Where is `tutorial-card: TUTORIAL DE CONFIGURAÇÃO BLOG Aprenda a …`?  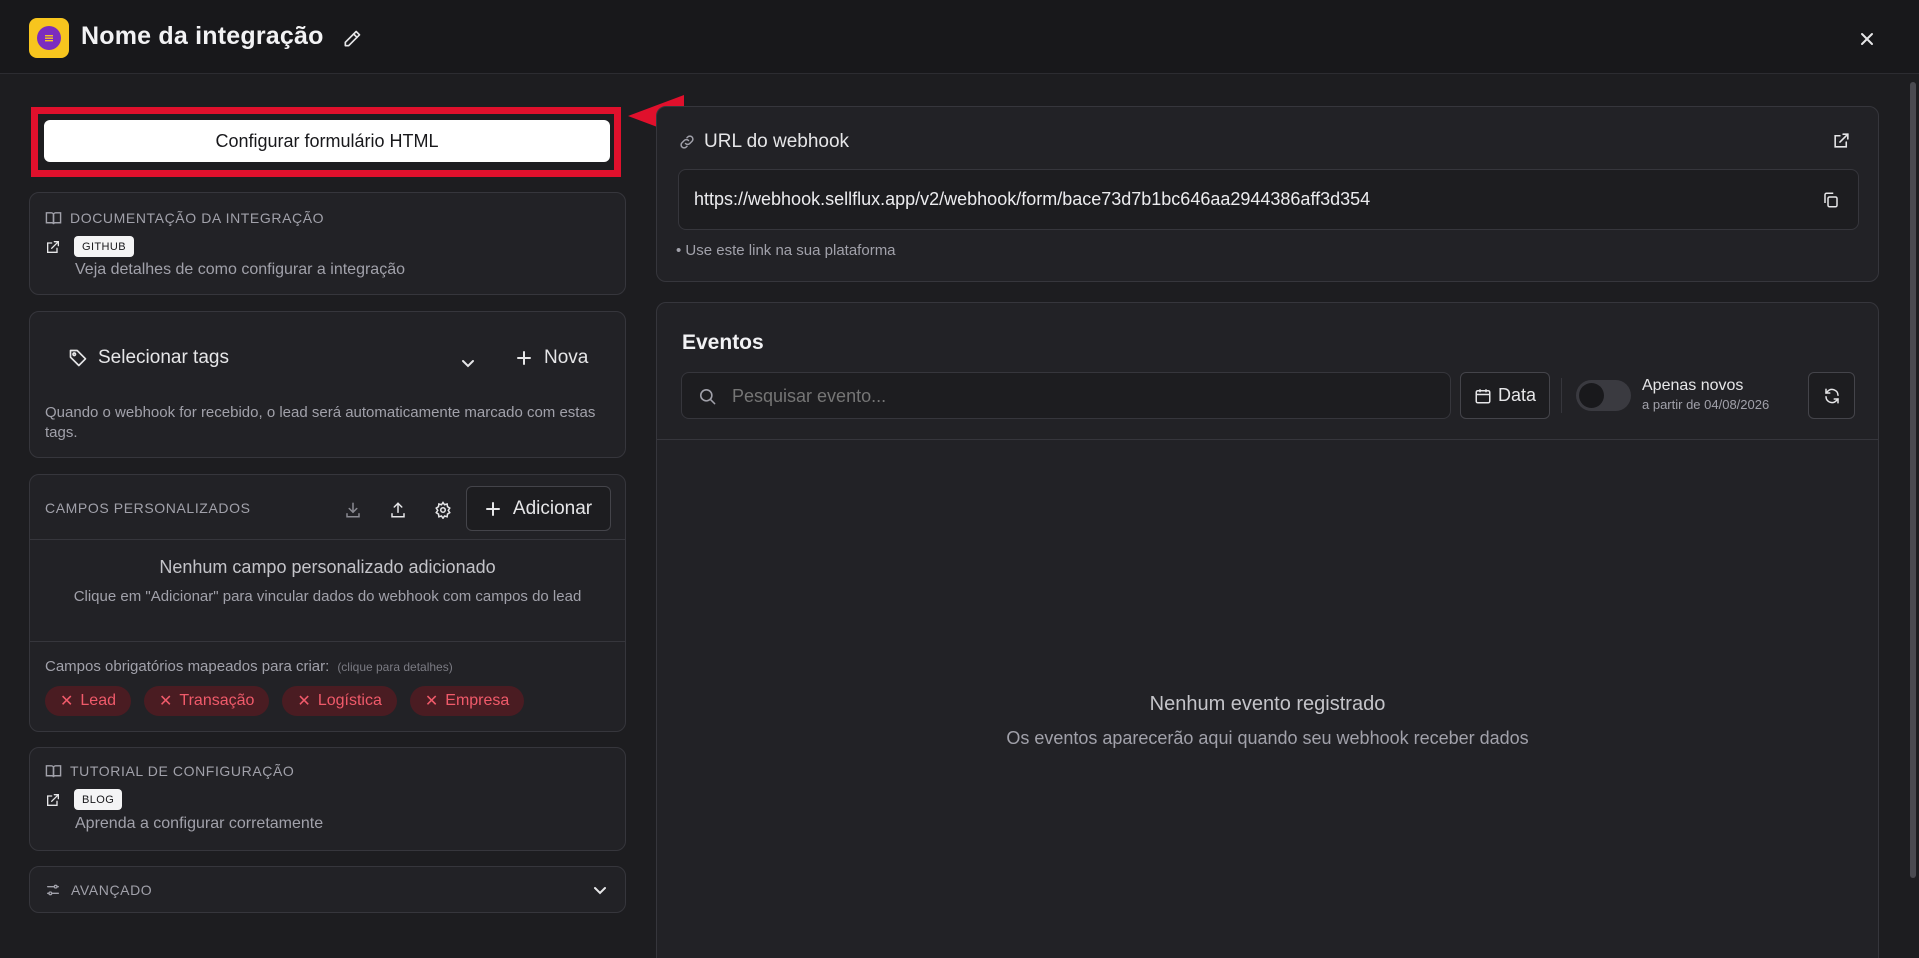 tutorial-card: TUTORIAL DE CONFIGURAÇÃO BLOG Aprenda a … is located at coordinates (327, 799).